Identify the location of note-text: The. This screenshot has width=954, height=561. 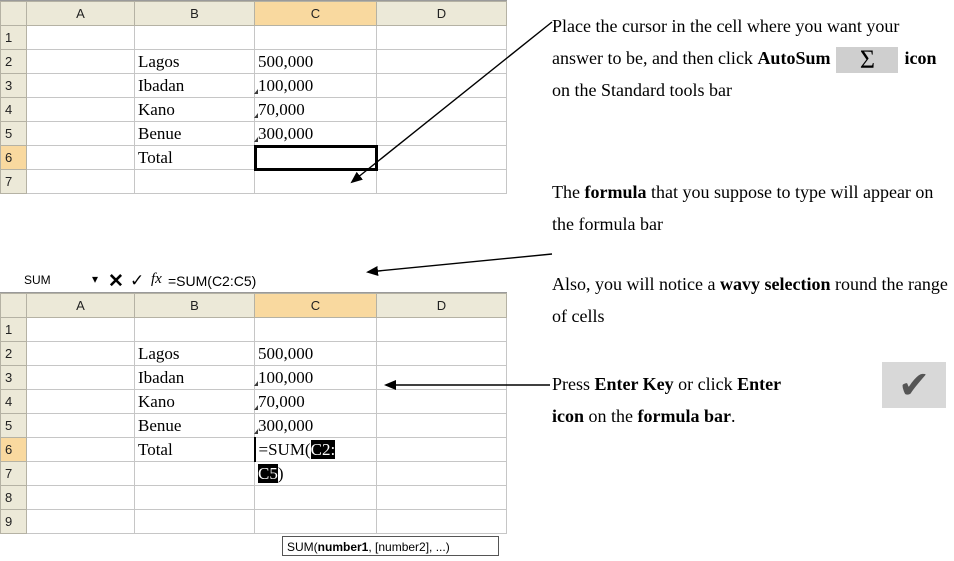
(568, 192).